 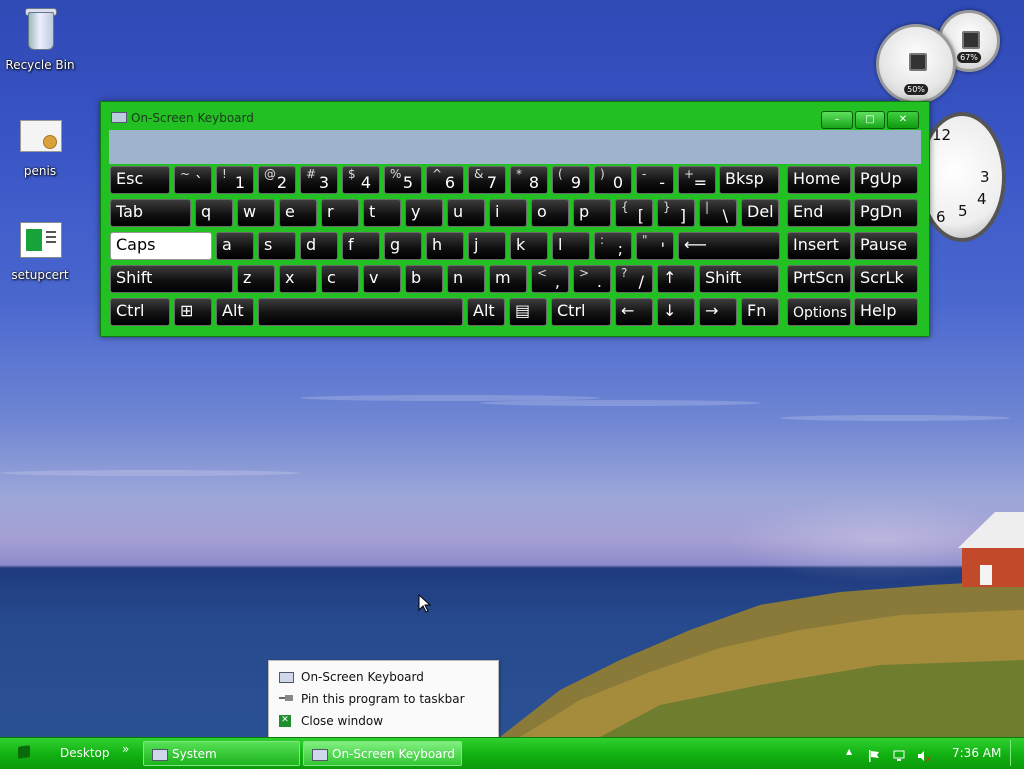 I want to click on close-button: ✕, so click(x=903, y=120).